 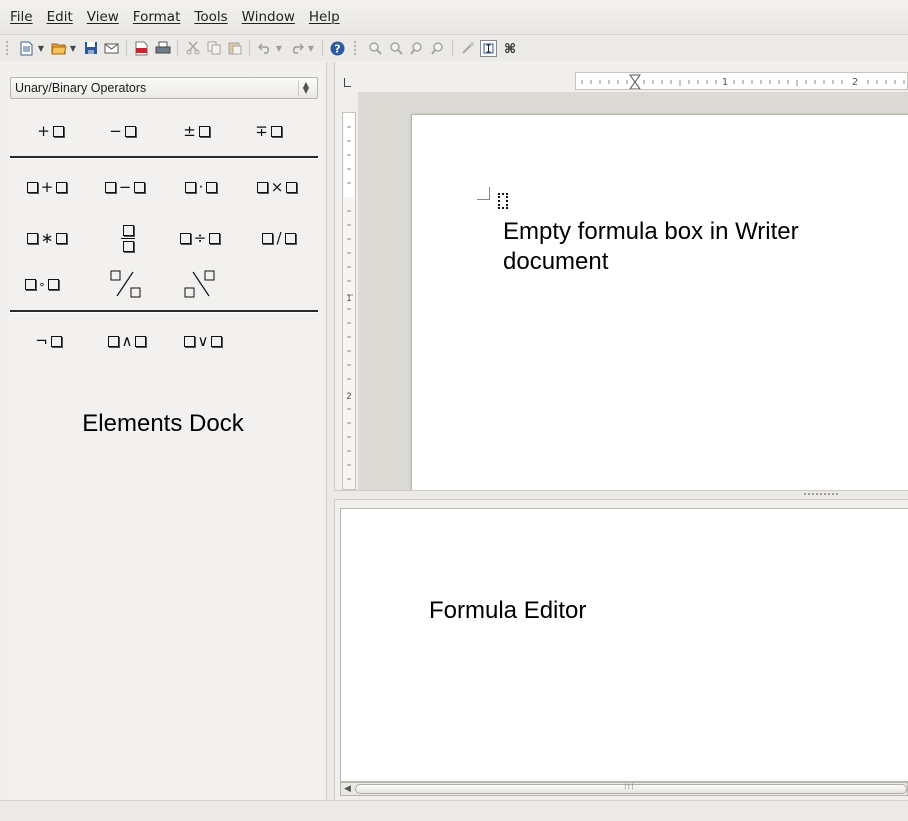 I want to click on editor-horizontal-scrollbar: ◀ ⁞⁞⁞, so click(x=624, y=789).